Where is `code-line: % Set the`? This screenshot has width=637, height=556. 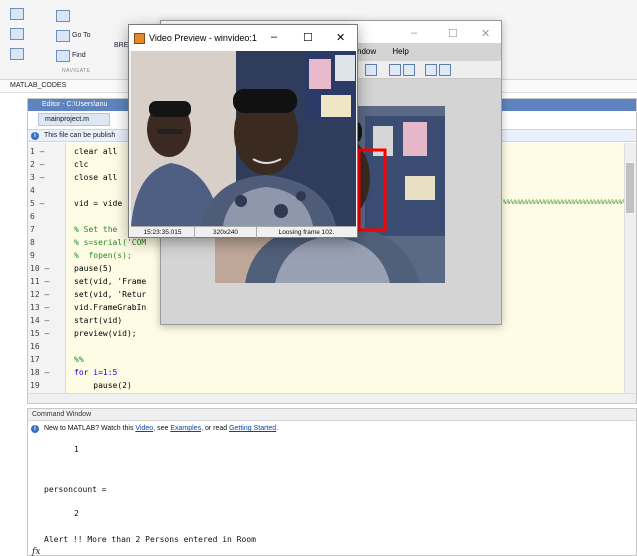 code-line: % Set the is located at coordinates (95, 229).